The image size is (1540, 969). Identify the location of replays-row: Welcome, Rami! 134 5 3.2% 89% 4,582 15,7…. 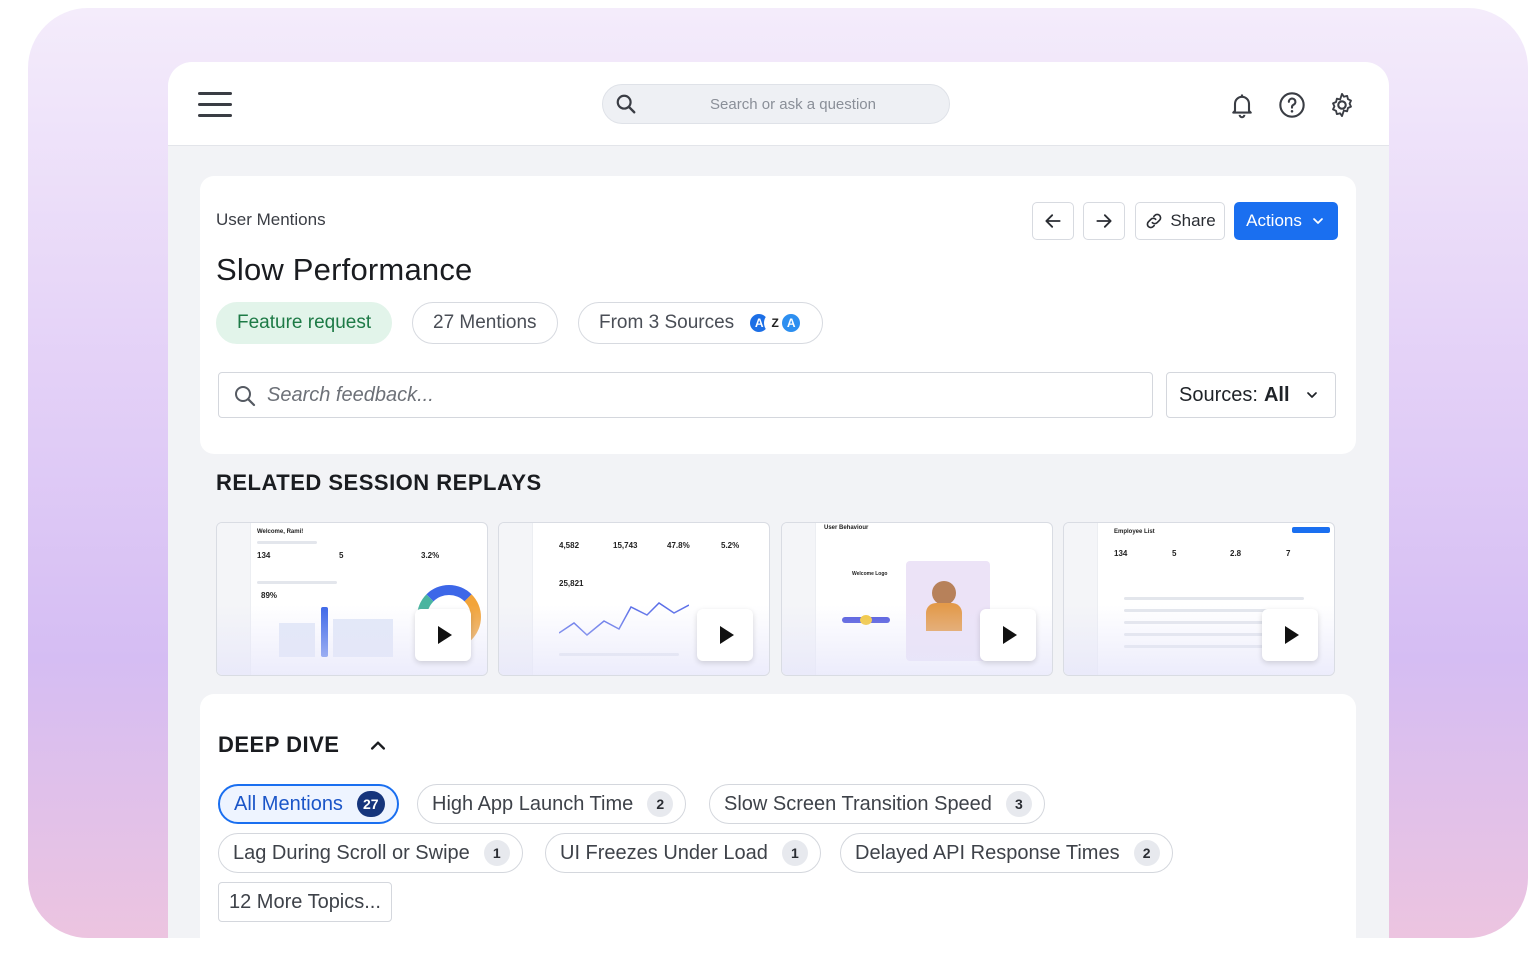
(776, 599).